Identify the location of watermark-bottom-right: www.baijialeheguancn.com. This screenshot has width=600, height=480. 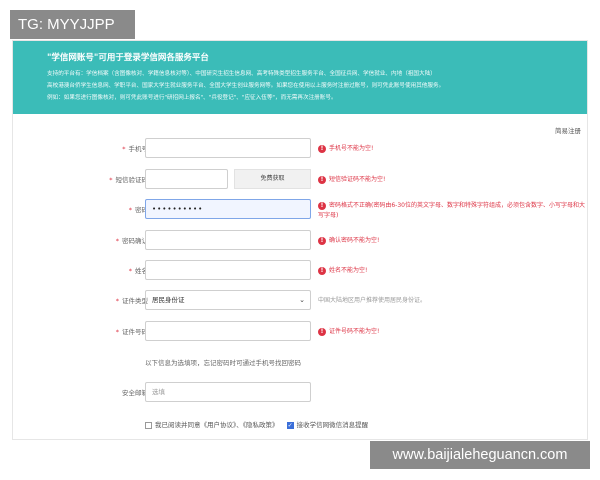
(480, 455).